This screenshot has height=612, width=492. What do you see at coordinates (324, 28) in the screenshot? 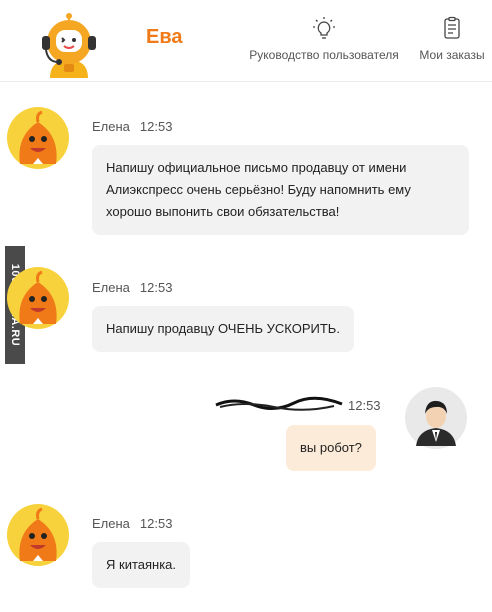
I see `lightbulb-icon` at bounding box center [324, 28].